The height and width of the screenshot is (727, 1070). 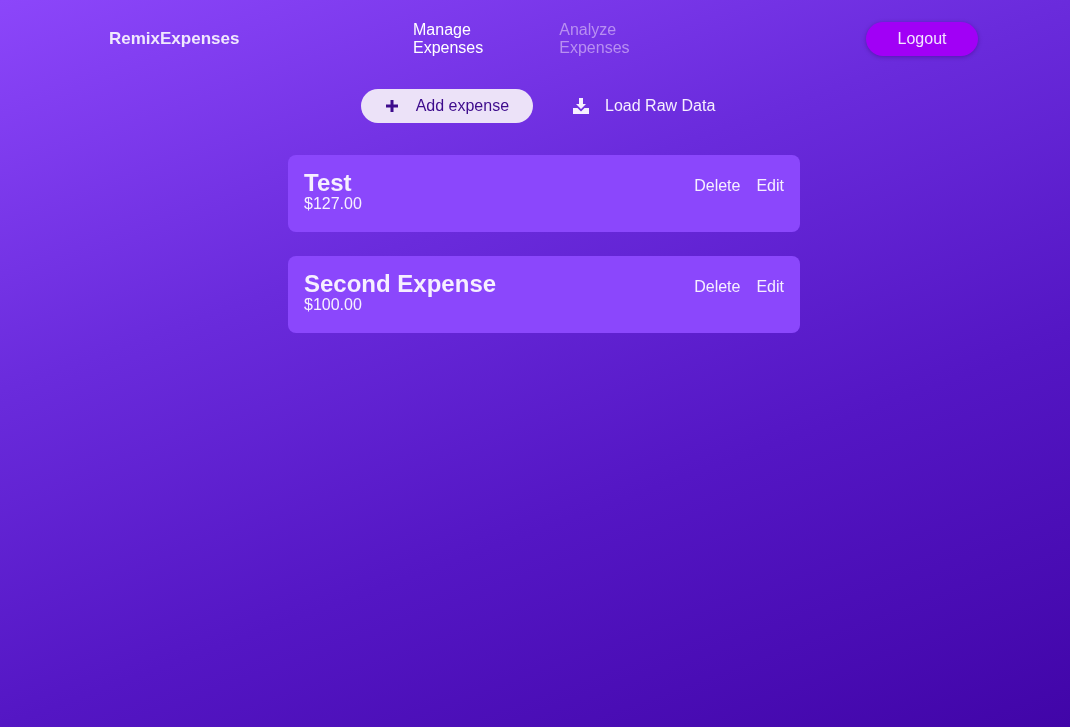 What do you see at coordinates (391, 106) in the screenshot?
I see `plus-icon` at bounding box center [391, 106].